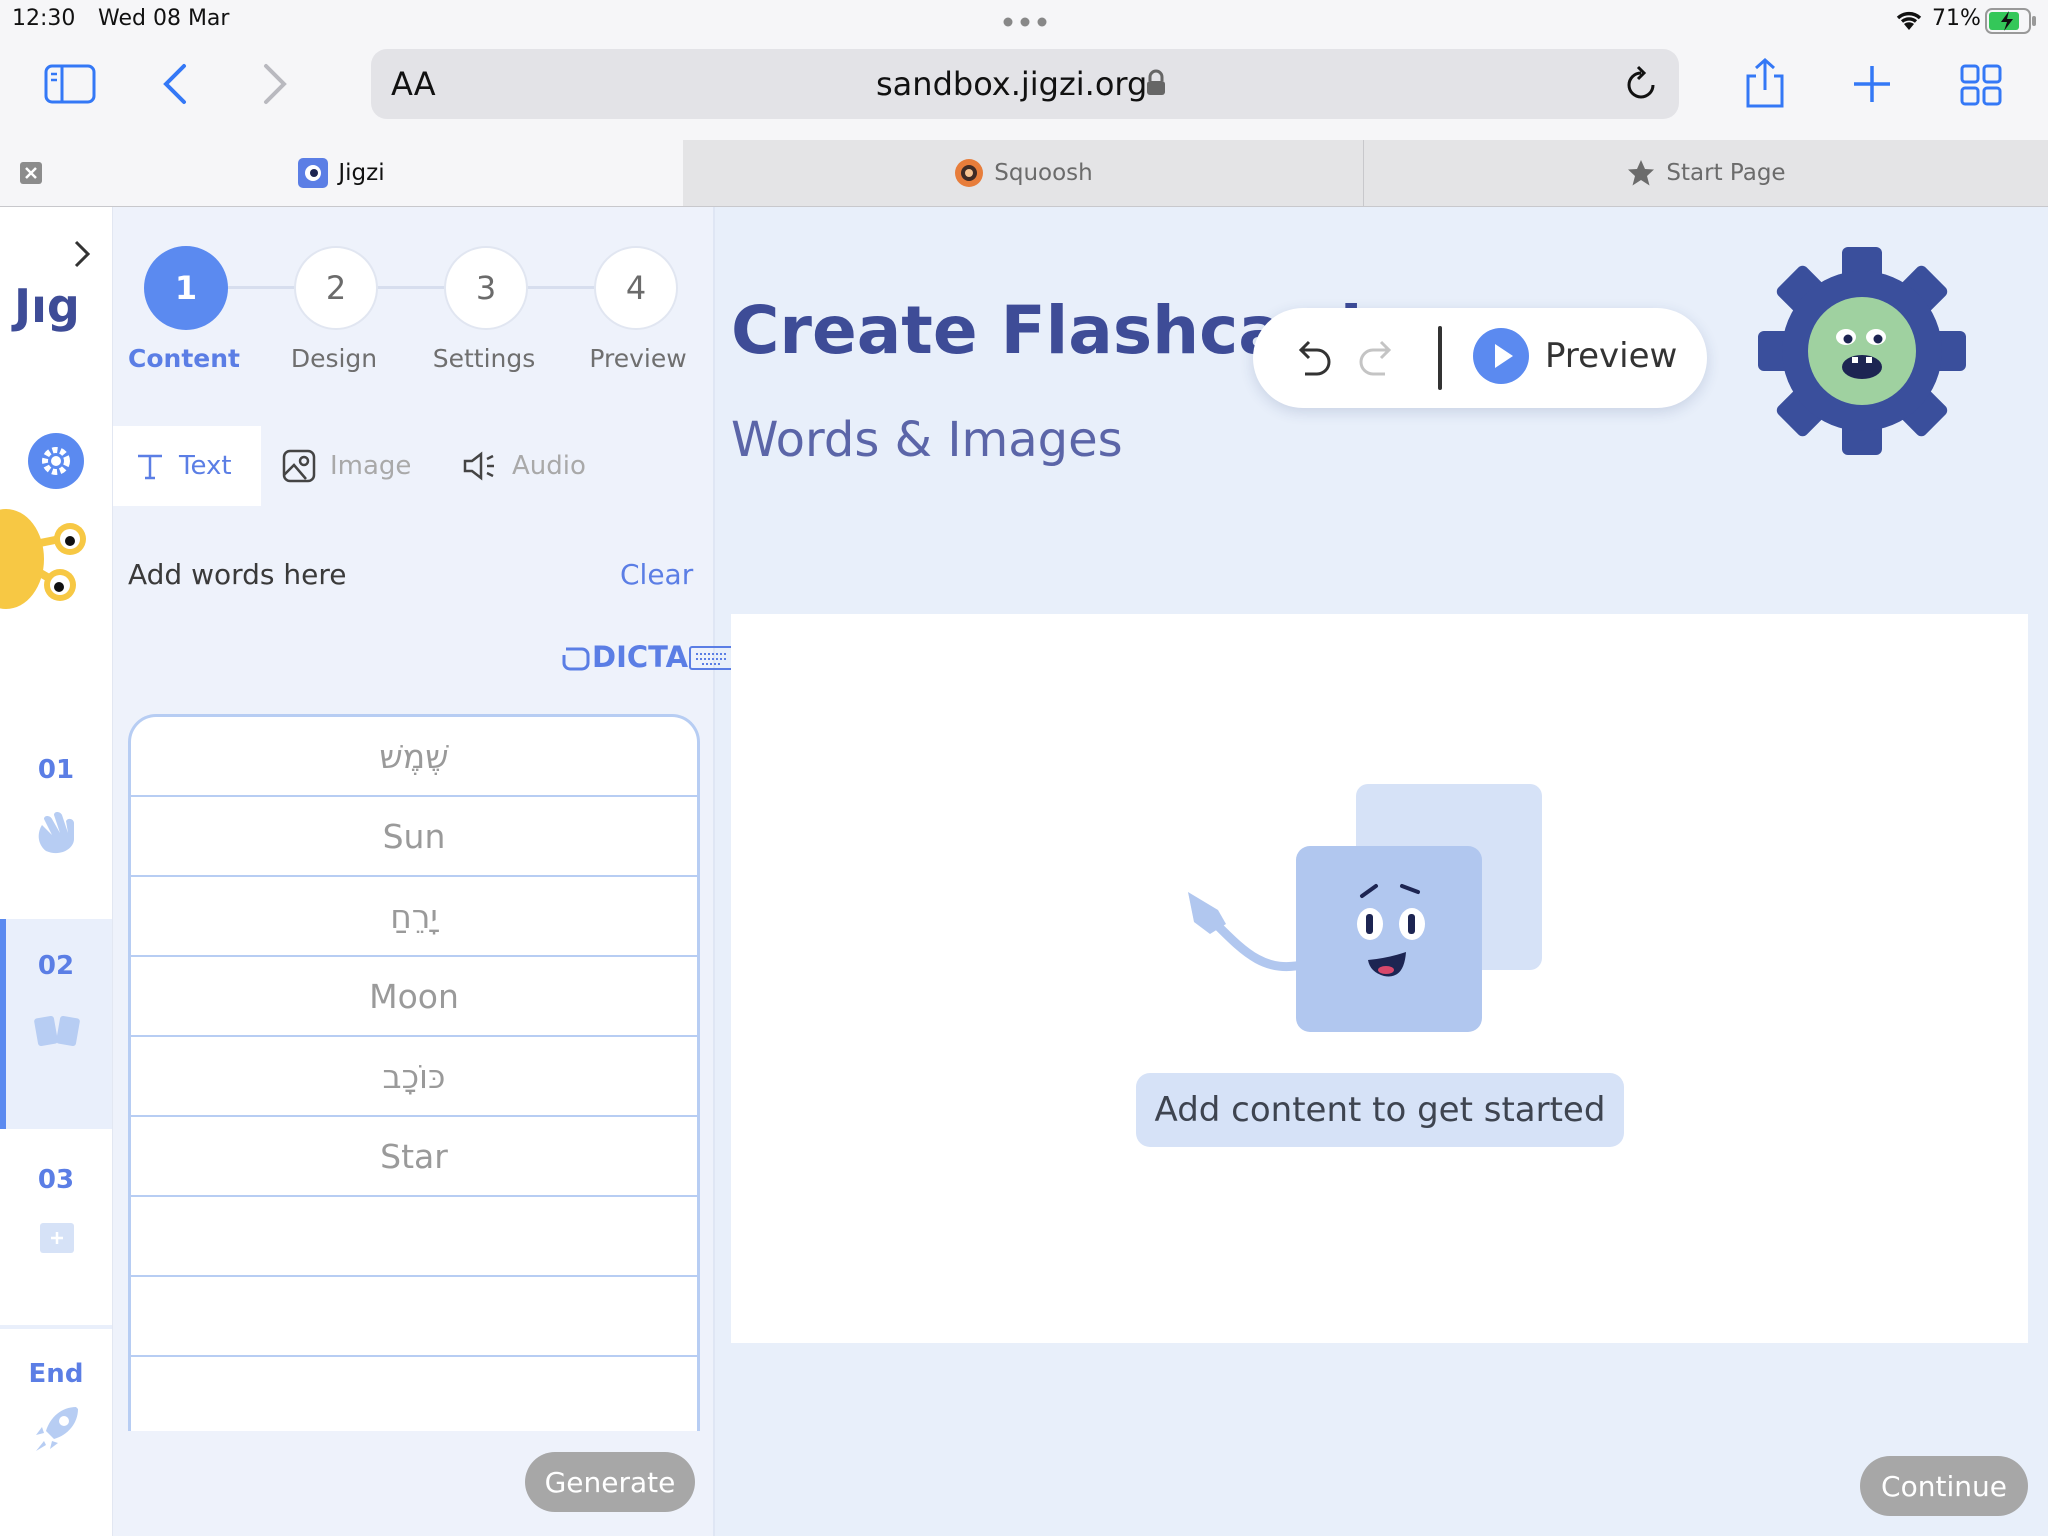  I want to click on gear-mascot-icon, so click(1862, 351).